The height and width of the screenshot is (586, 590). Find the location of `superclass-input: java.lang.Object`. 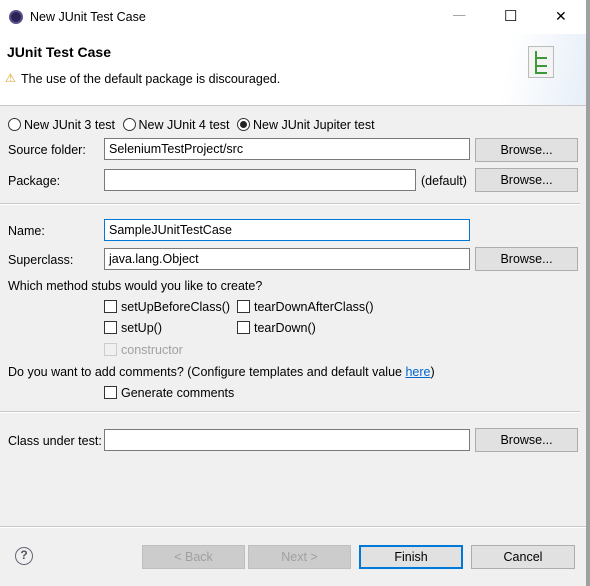

superclass-input: java.lang.Object is located at coordinates (287, 259).